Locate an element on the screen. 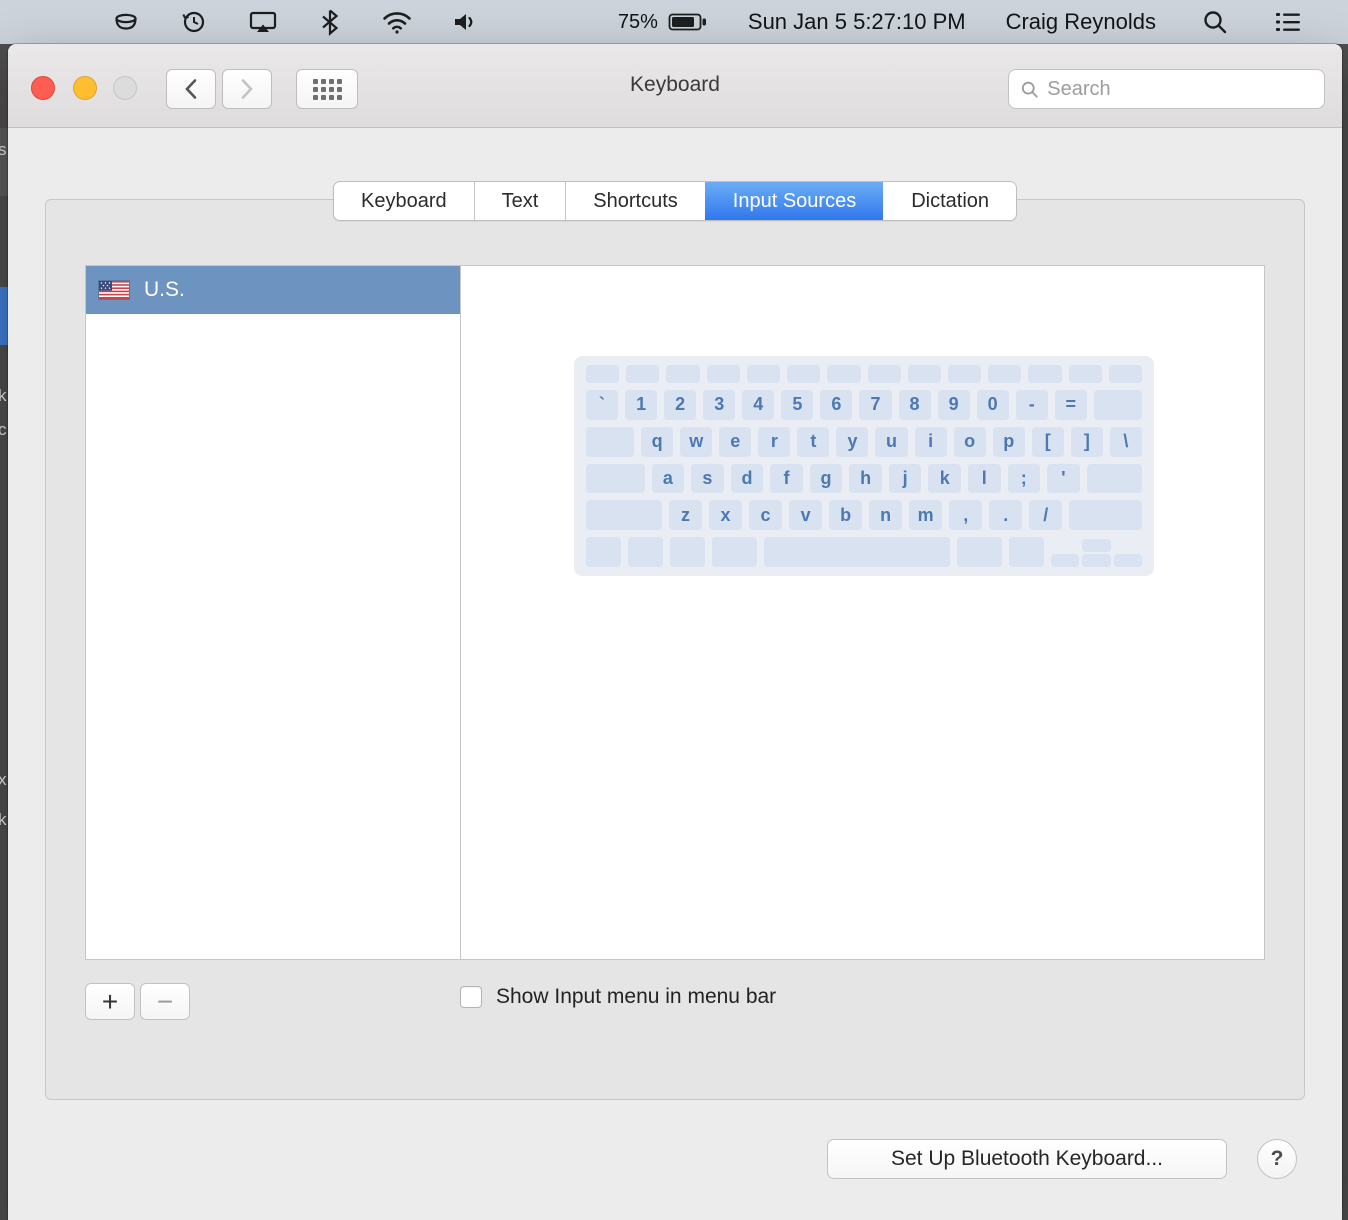 Image resolution: width=1348 pixels, height=1220 pixels. key-;: ; is located at coordinates (1024, 478).